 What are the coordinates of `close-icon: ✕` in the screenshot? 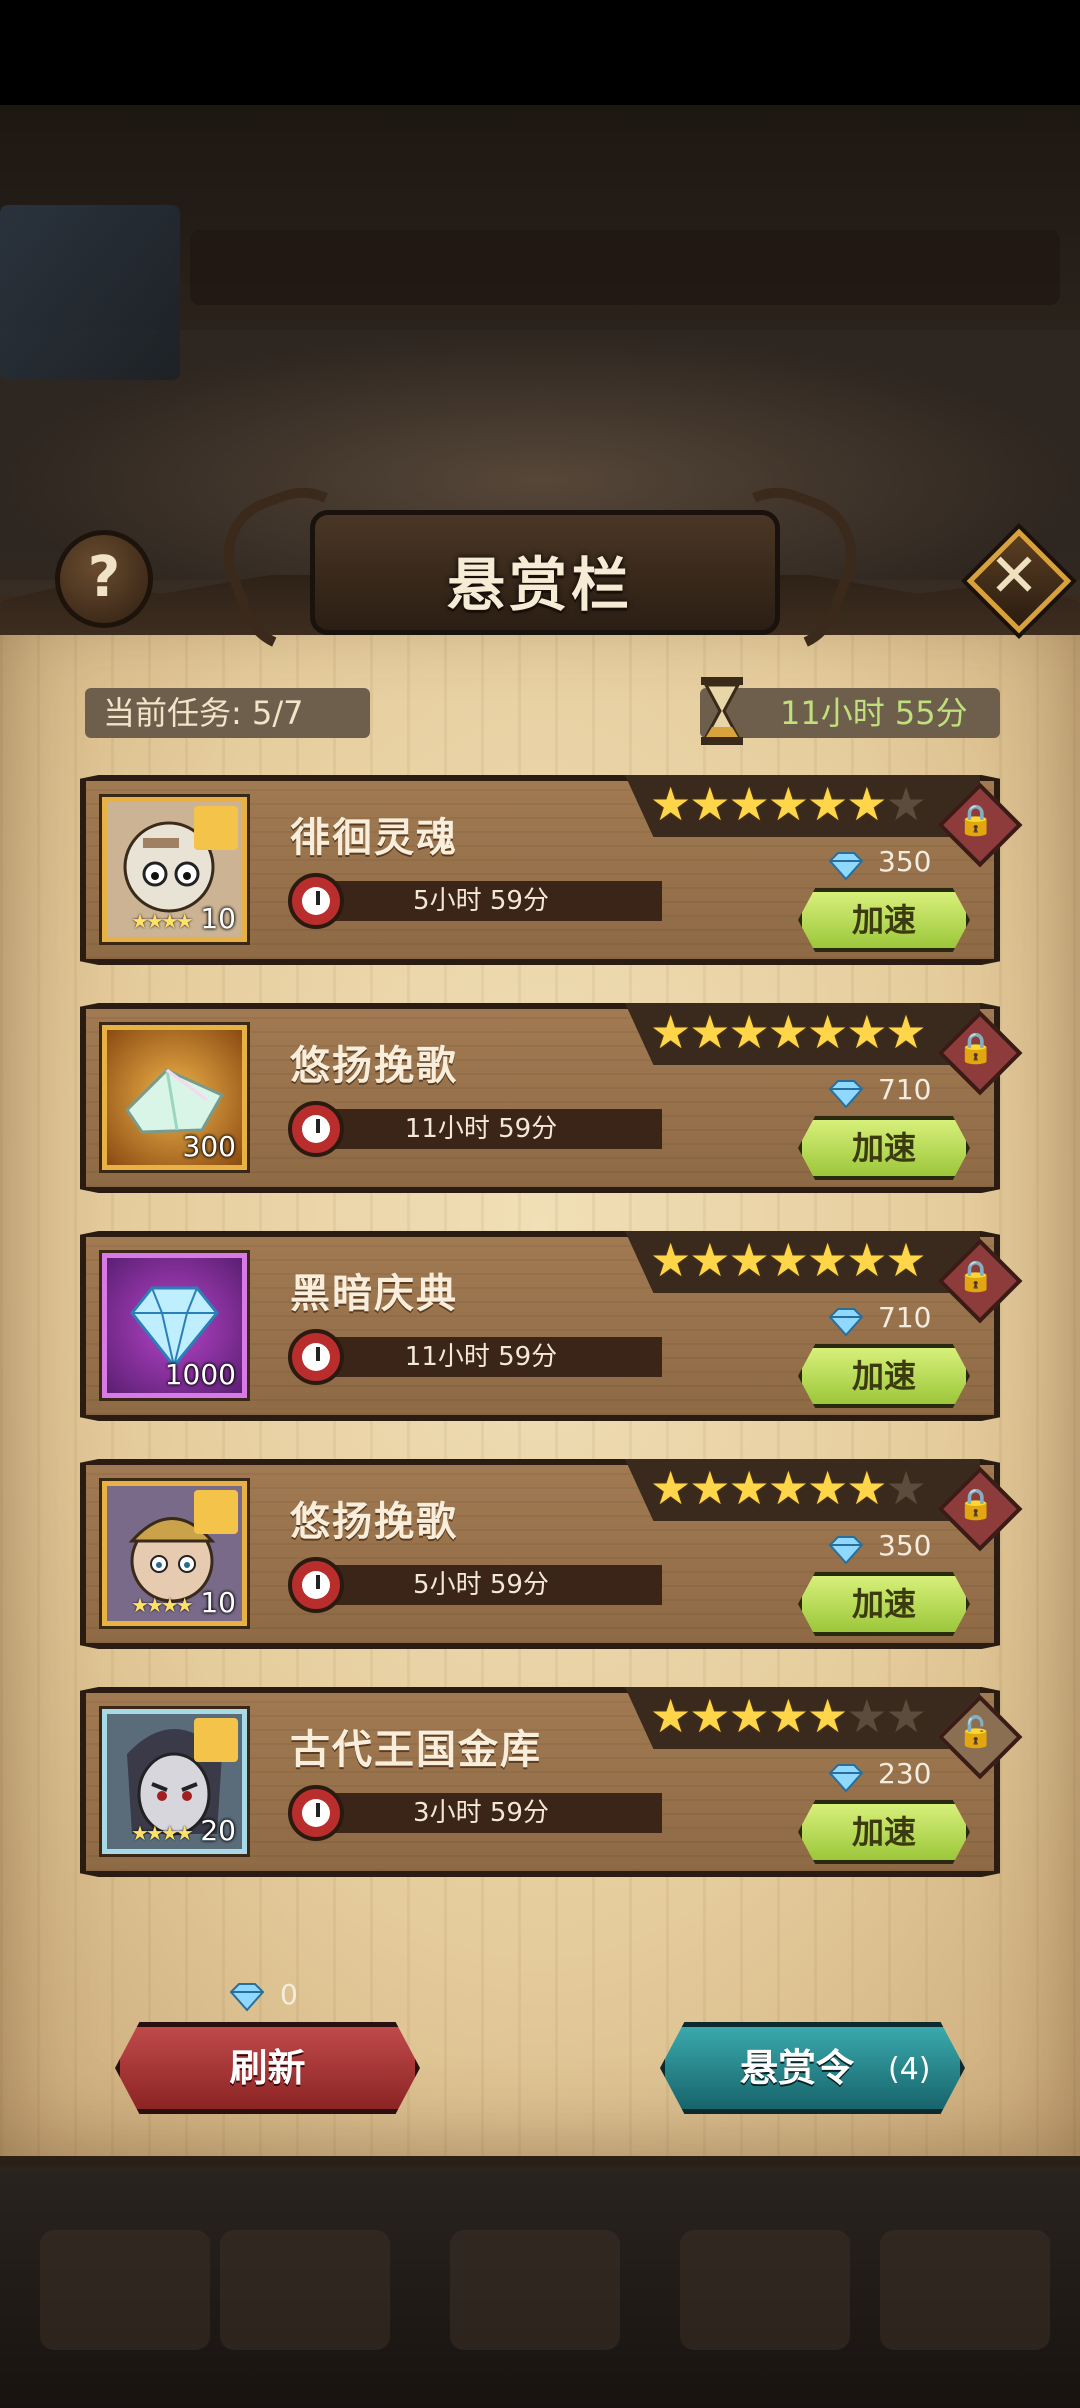 It's located at (1014, 576).